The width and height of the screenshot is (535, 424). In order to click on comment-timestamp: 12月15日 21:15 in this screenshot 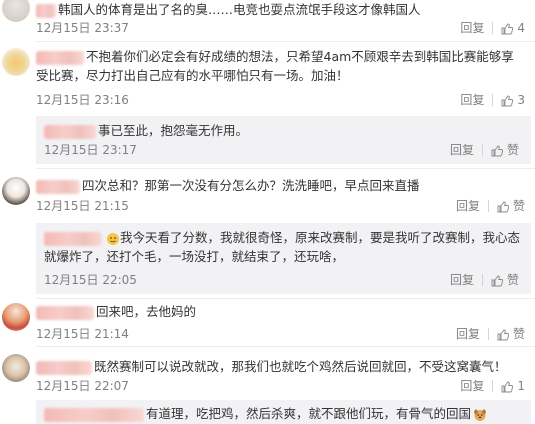, I will do `click(82, 206)`.